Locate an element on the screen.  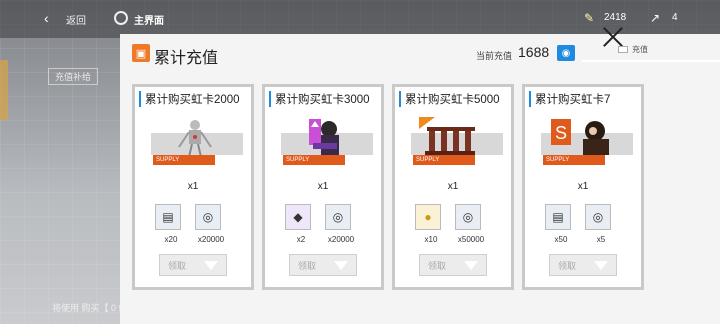
reward-list: ● x10 ◎ x50000 is located at coordinates (457, 227).